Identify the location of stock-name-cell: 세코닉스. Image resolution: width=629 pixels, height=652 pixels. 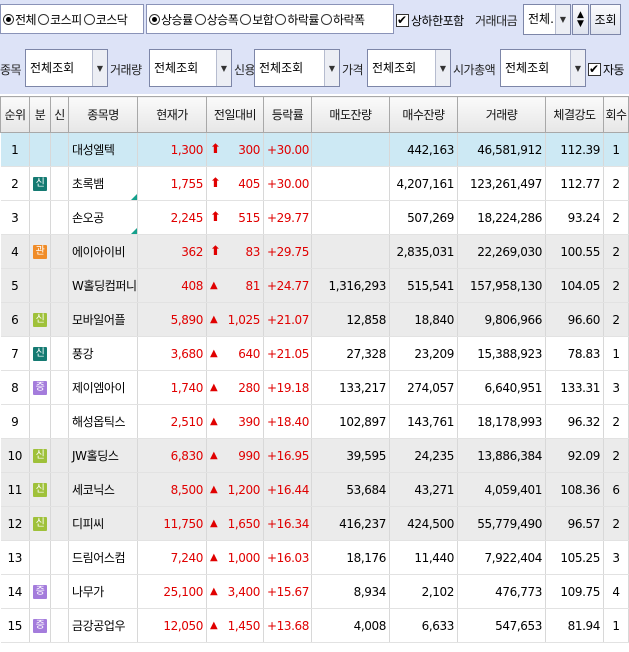
(103, 489).